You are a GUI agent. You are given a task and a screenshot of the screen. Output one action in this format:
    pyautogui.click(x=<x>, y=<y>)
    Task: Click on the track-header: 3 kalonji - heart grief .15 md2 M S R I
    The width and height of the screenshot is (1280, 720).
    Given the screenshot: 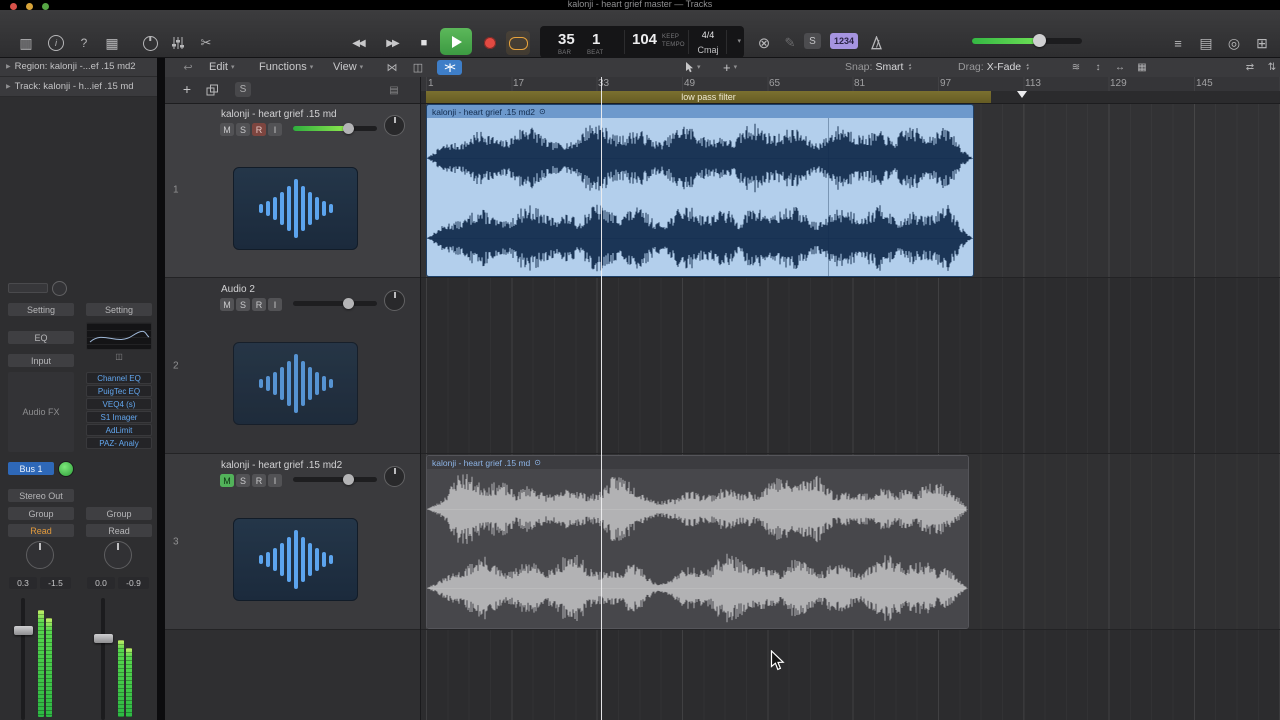 What is the action you would take?
    pyautogui.click(x=292, y=542)
    